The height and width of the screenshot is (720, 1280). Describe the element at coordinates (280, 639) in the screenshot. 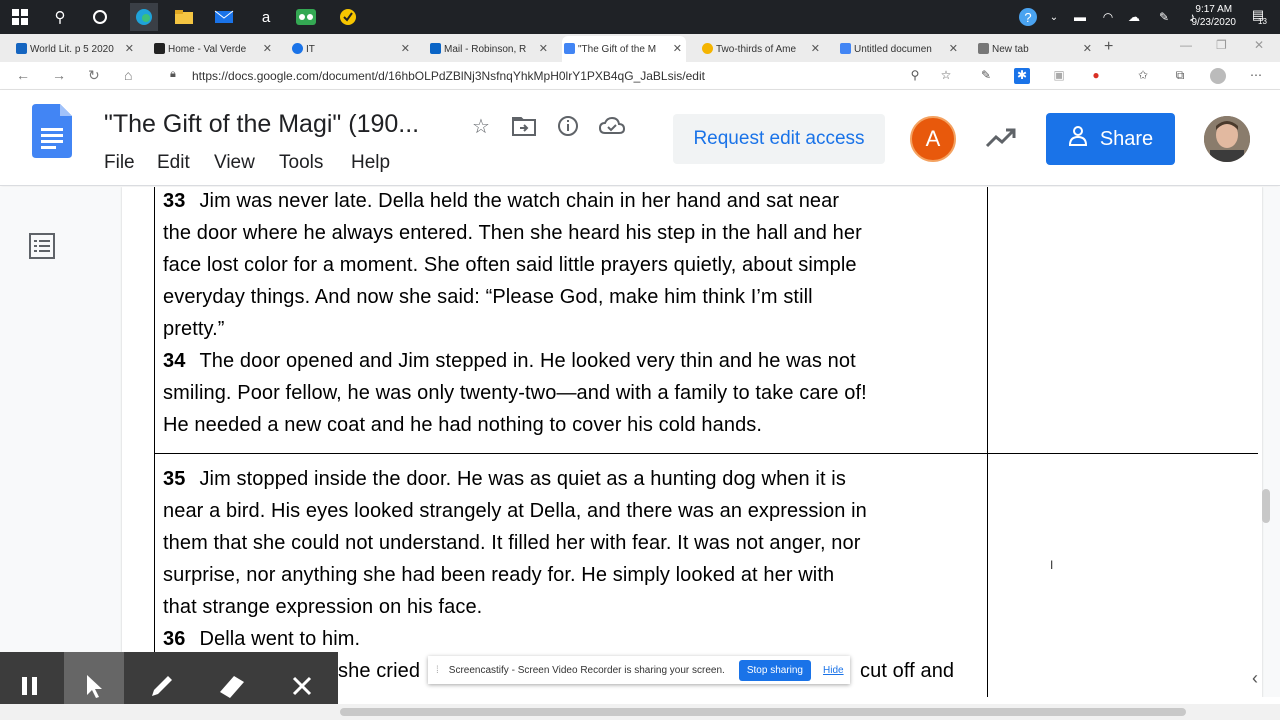

I see `paragraph-text: Della went to him.` at that location.